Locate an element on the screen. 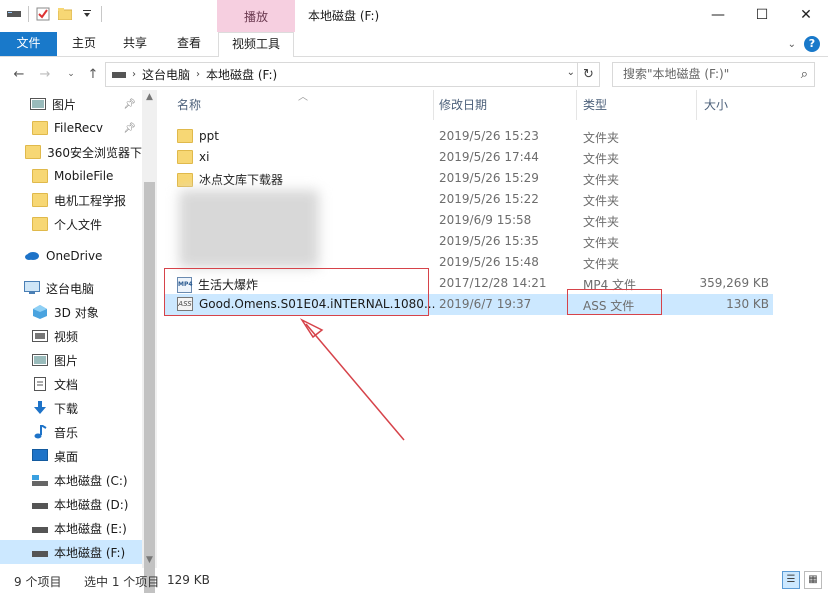  view-buttons: ☰ ▦ is located at coordinates (802, 580).